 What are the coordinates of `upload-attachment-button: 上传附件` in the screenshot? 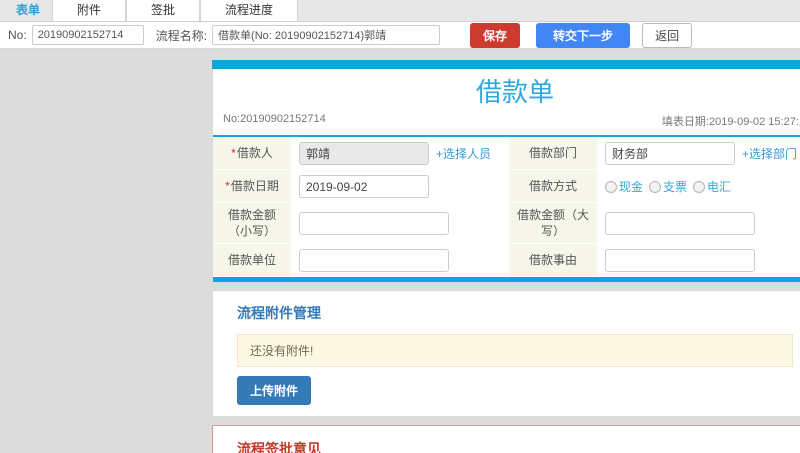 It's located at (274, 390).